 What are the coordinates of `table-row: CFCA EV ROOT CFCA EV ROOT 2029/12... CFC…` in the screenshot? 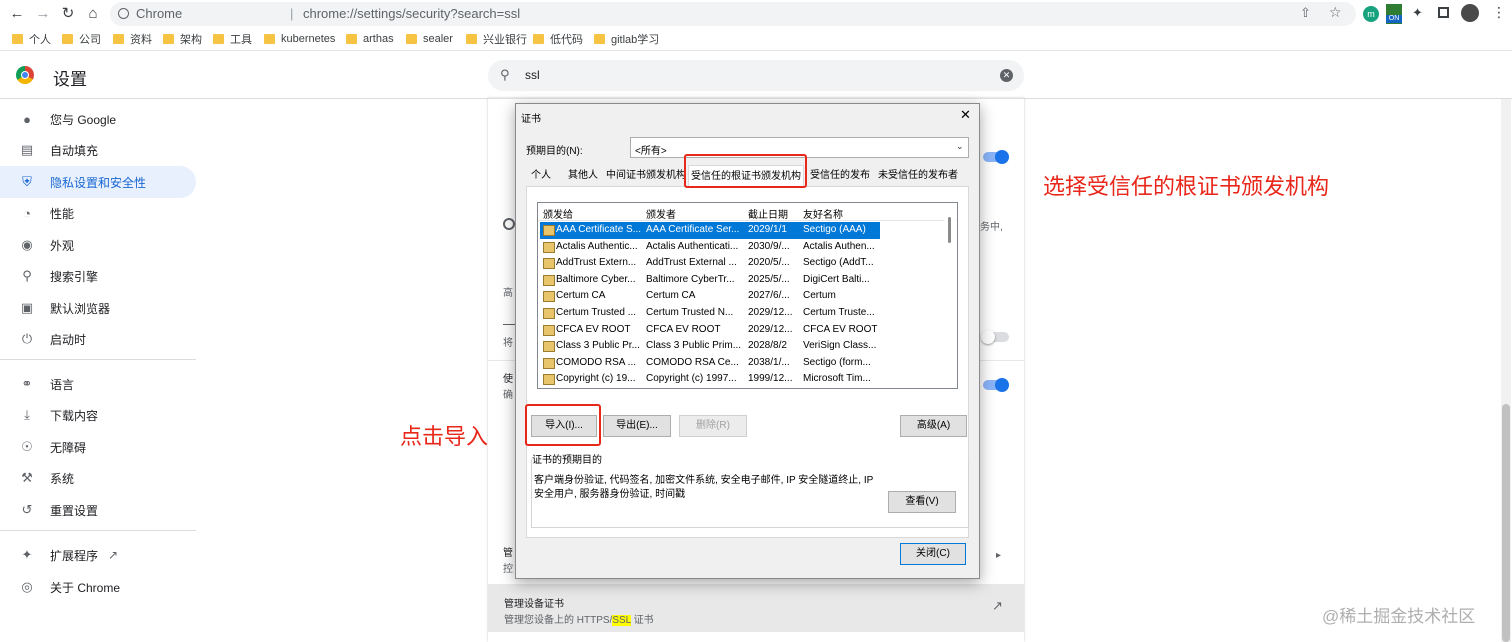 It's located at (710, 330).